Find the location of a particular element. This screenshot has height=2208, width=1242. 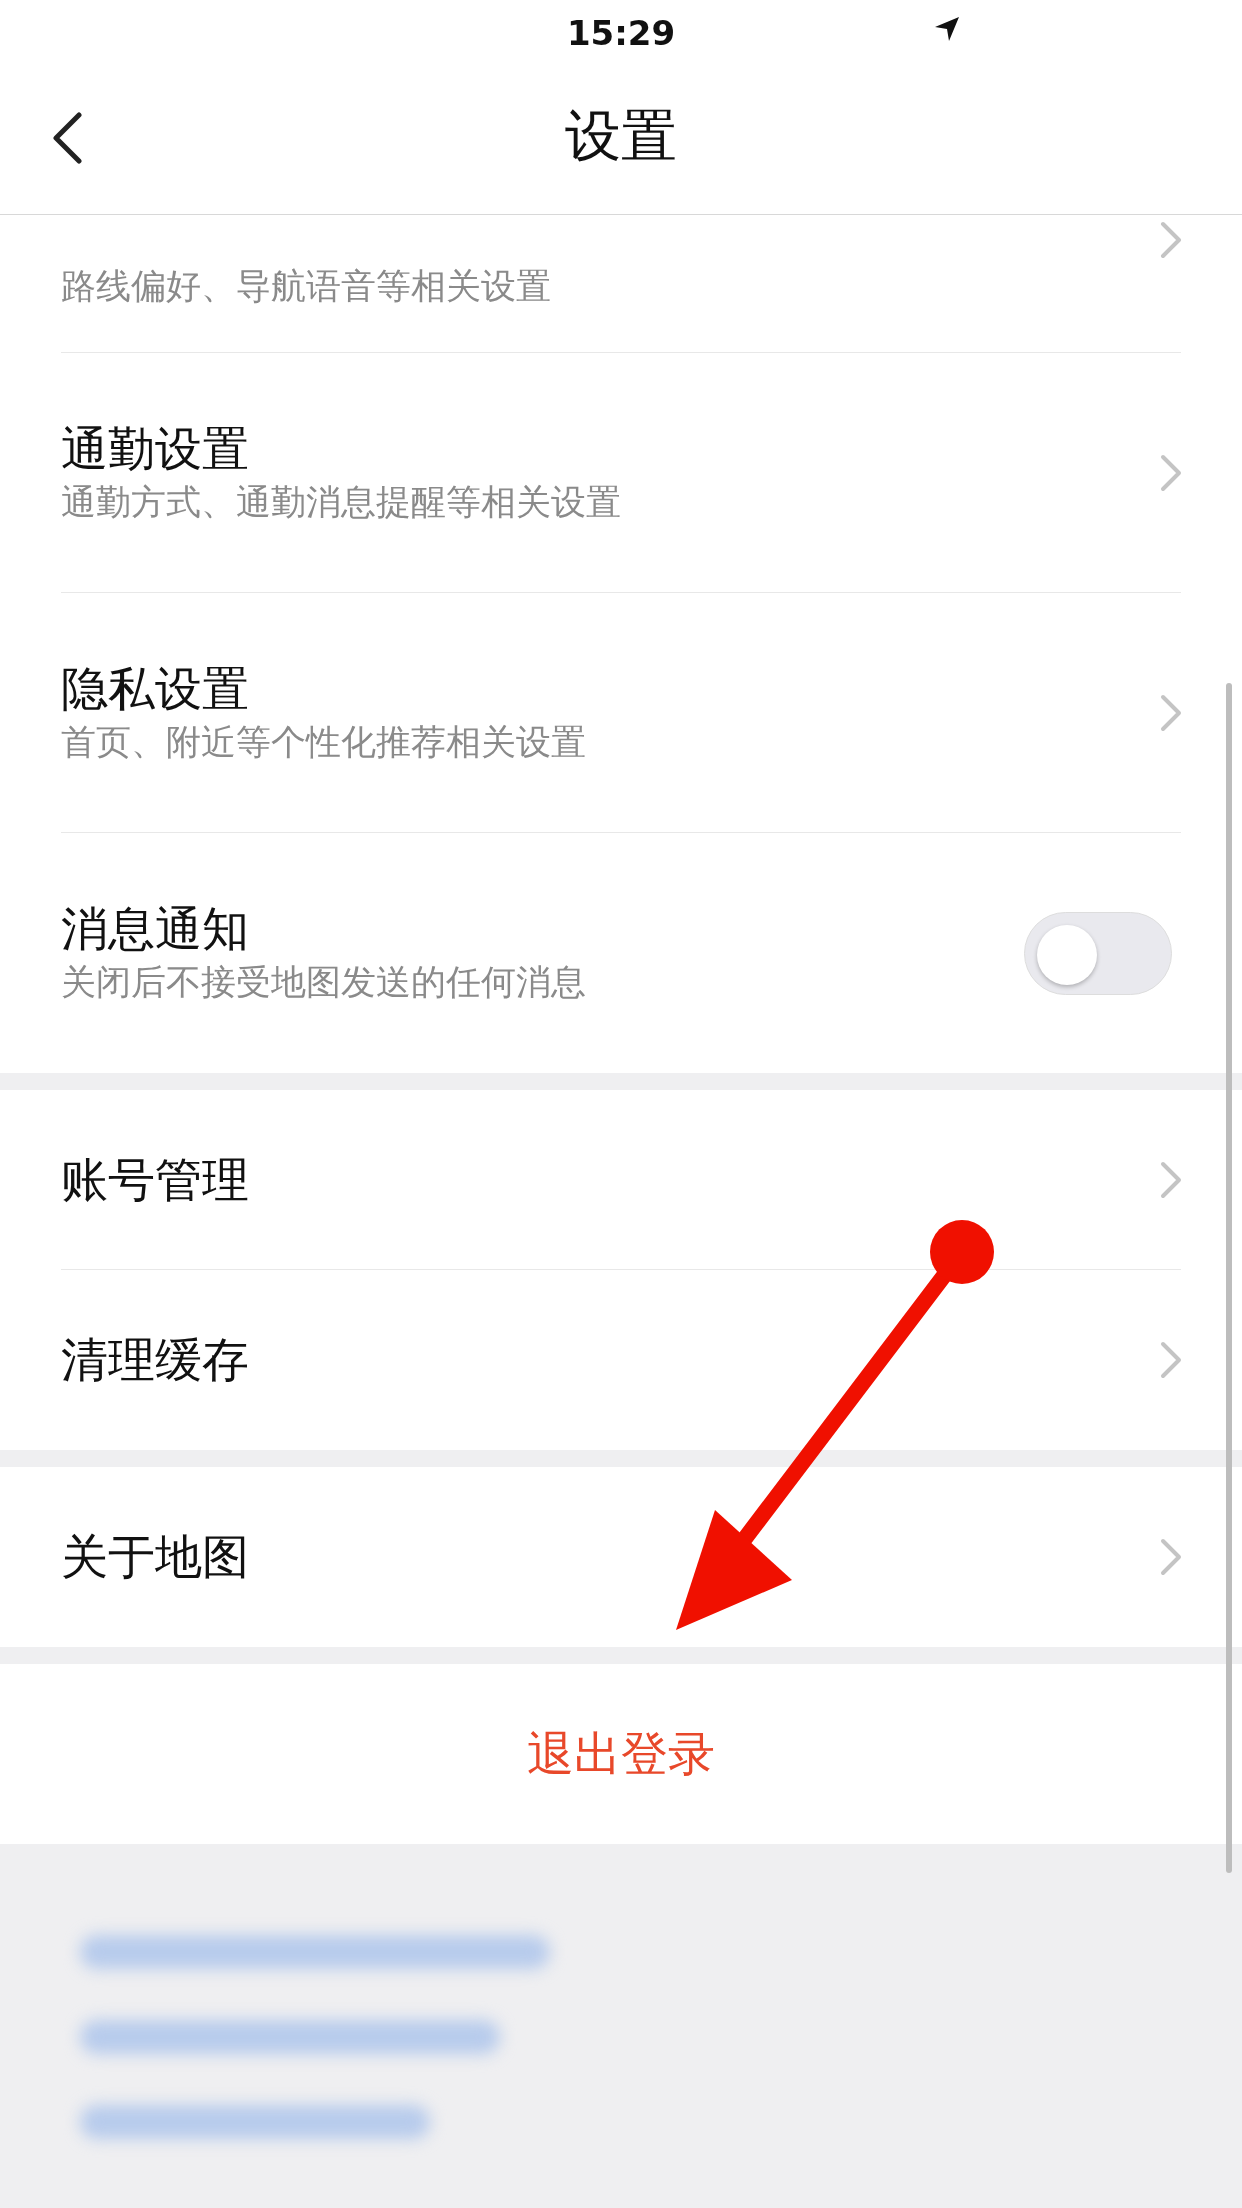

row-title: 消息通知 is located at coordinates (155, 929).